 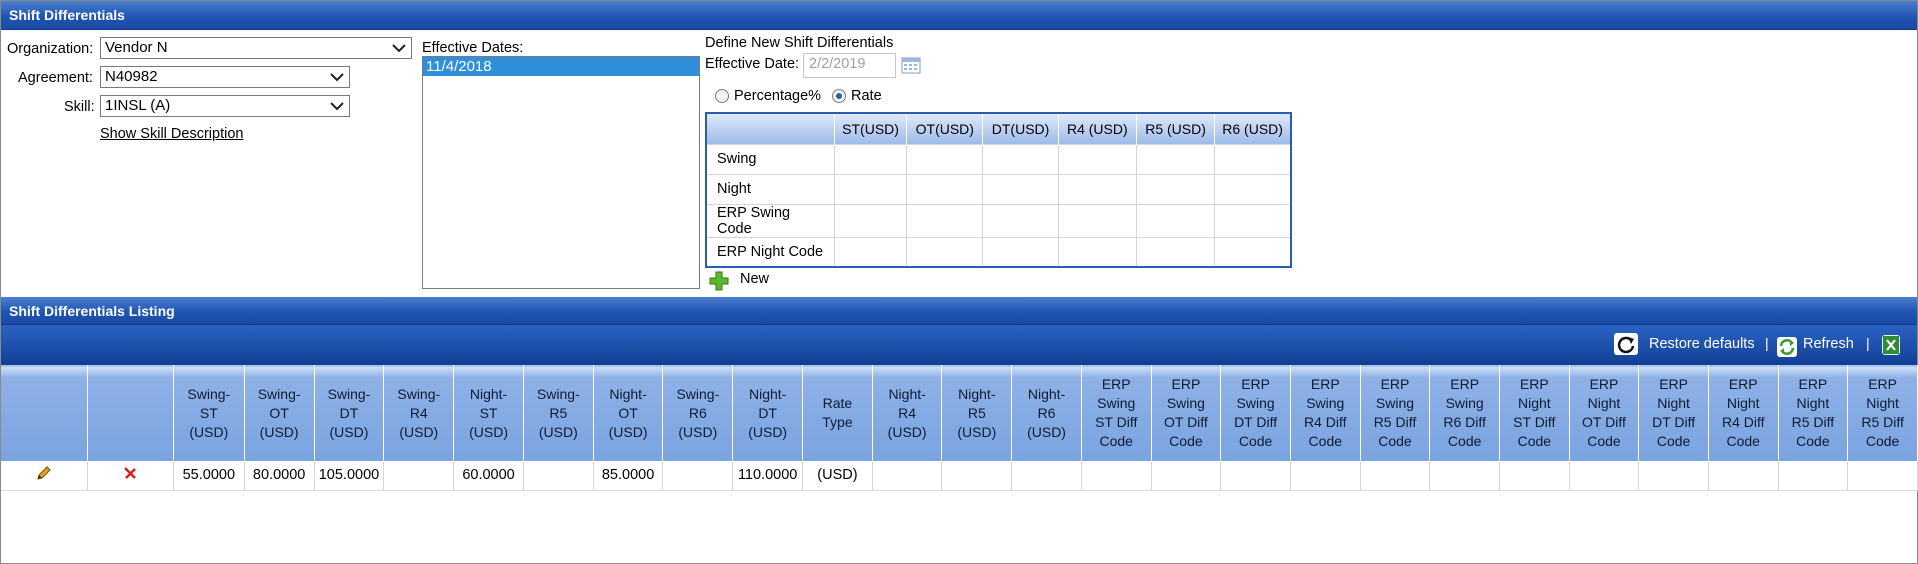 I want to click on listing-header-cell: ERP Night DT Diff Code, so click(x=1673, y=413).